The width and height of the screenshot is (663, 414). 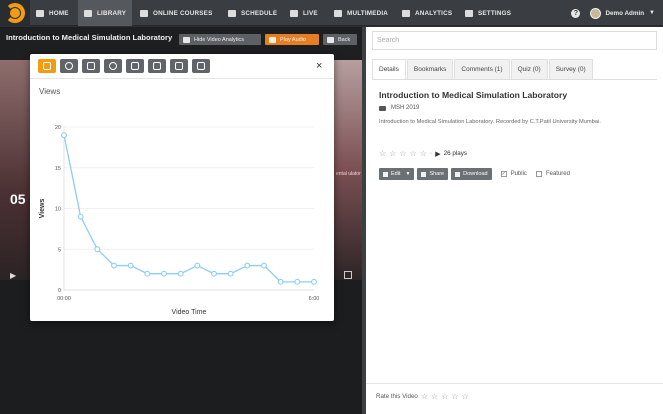 What do you see at coordinates (42, 209) in the screenshot?
I see `y-axis-label: Views` at bounding box center [42, 209].